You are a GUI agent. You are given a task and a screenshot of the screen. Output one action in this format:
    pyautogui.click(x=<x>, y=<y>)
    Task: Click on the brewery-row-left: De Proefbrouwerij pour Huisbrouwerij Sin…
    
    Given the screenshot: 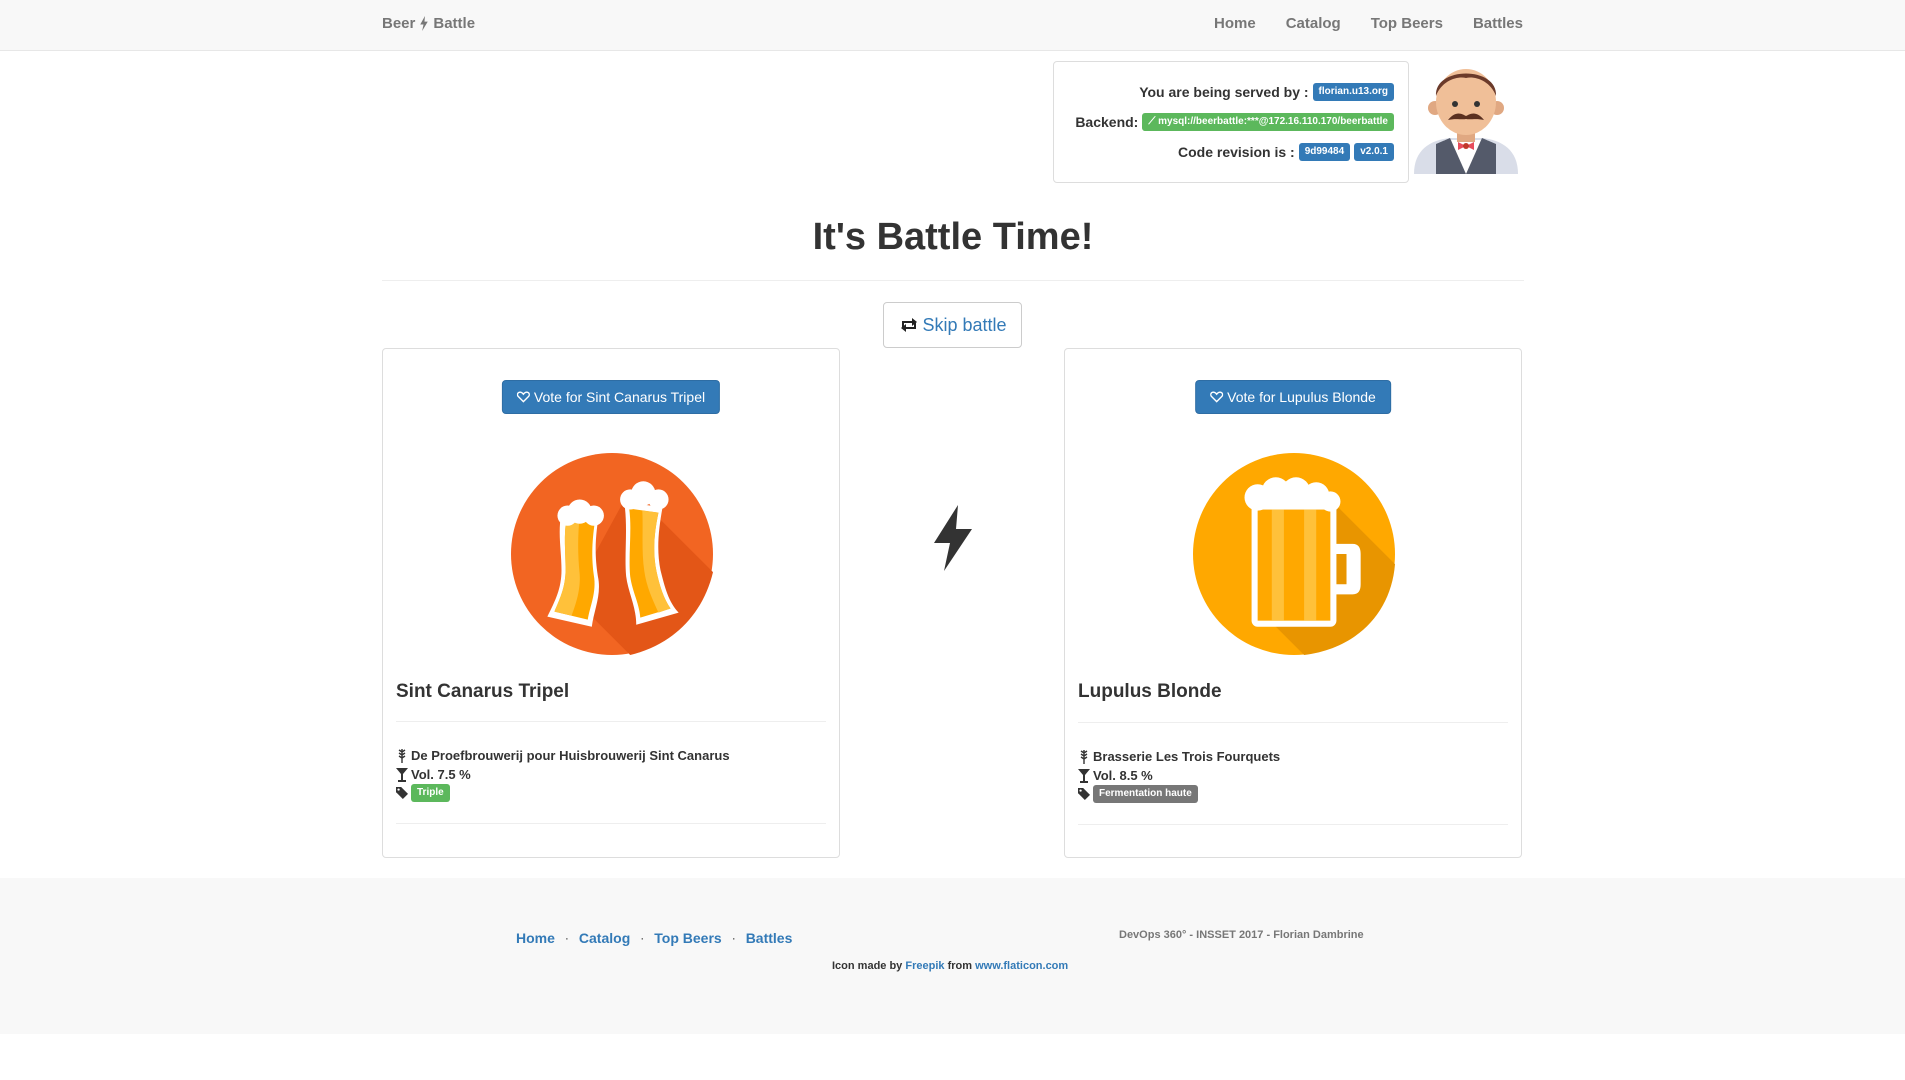 What is the action you would take?
    pyautogui.click(x=563, y=755)
    